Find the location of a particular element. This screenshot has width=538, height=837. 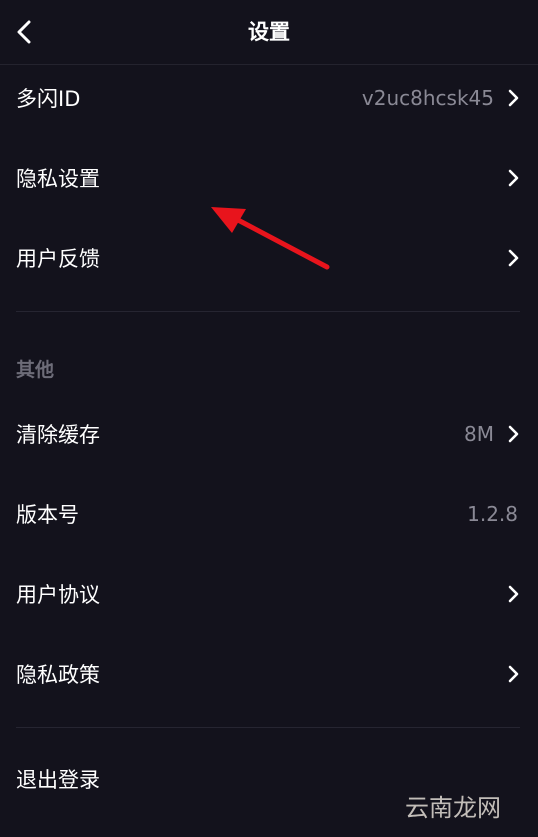

duoshan-id-label: 多闪ID is located at coordinates (48, 99).